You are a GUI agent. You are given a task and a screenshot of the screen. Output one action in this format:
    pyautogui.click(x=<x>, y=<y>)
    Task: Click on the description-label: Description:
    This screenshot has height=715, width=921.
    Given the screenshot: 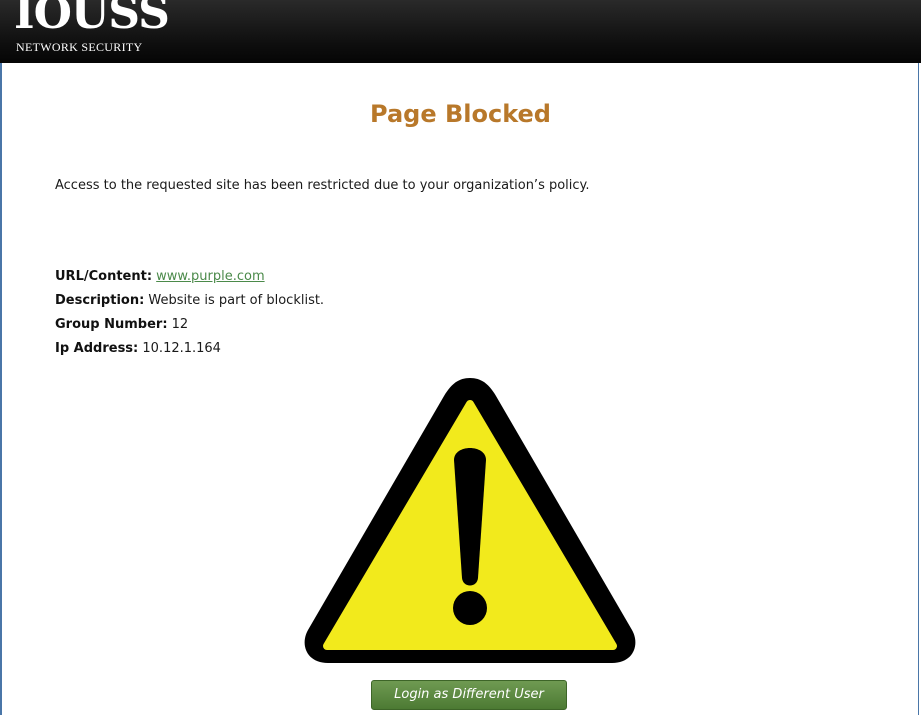 What is the action you would take?
    pyautogui.click(x=100, y=300)
    